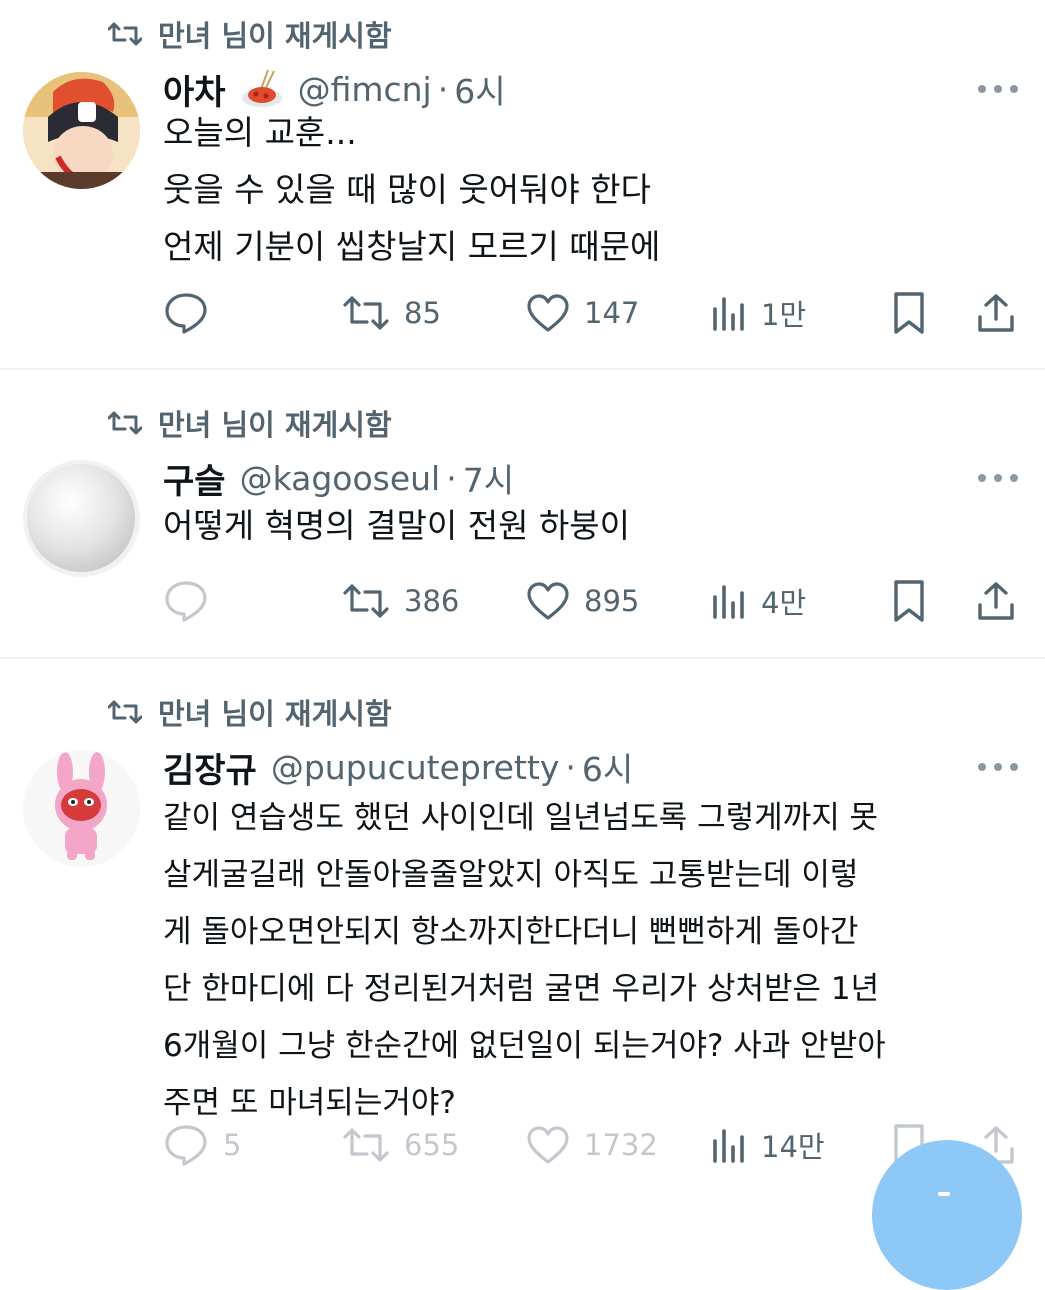  Describe the element at coordinates (396, 525) in the screenshot. I see `tweet-text: 어떻게 혁명의 결말이 전원 하붕이` at that location.